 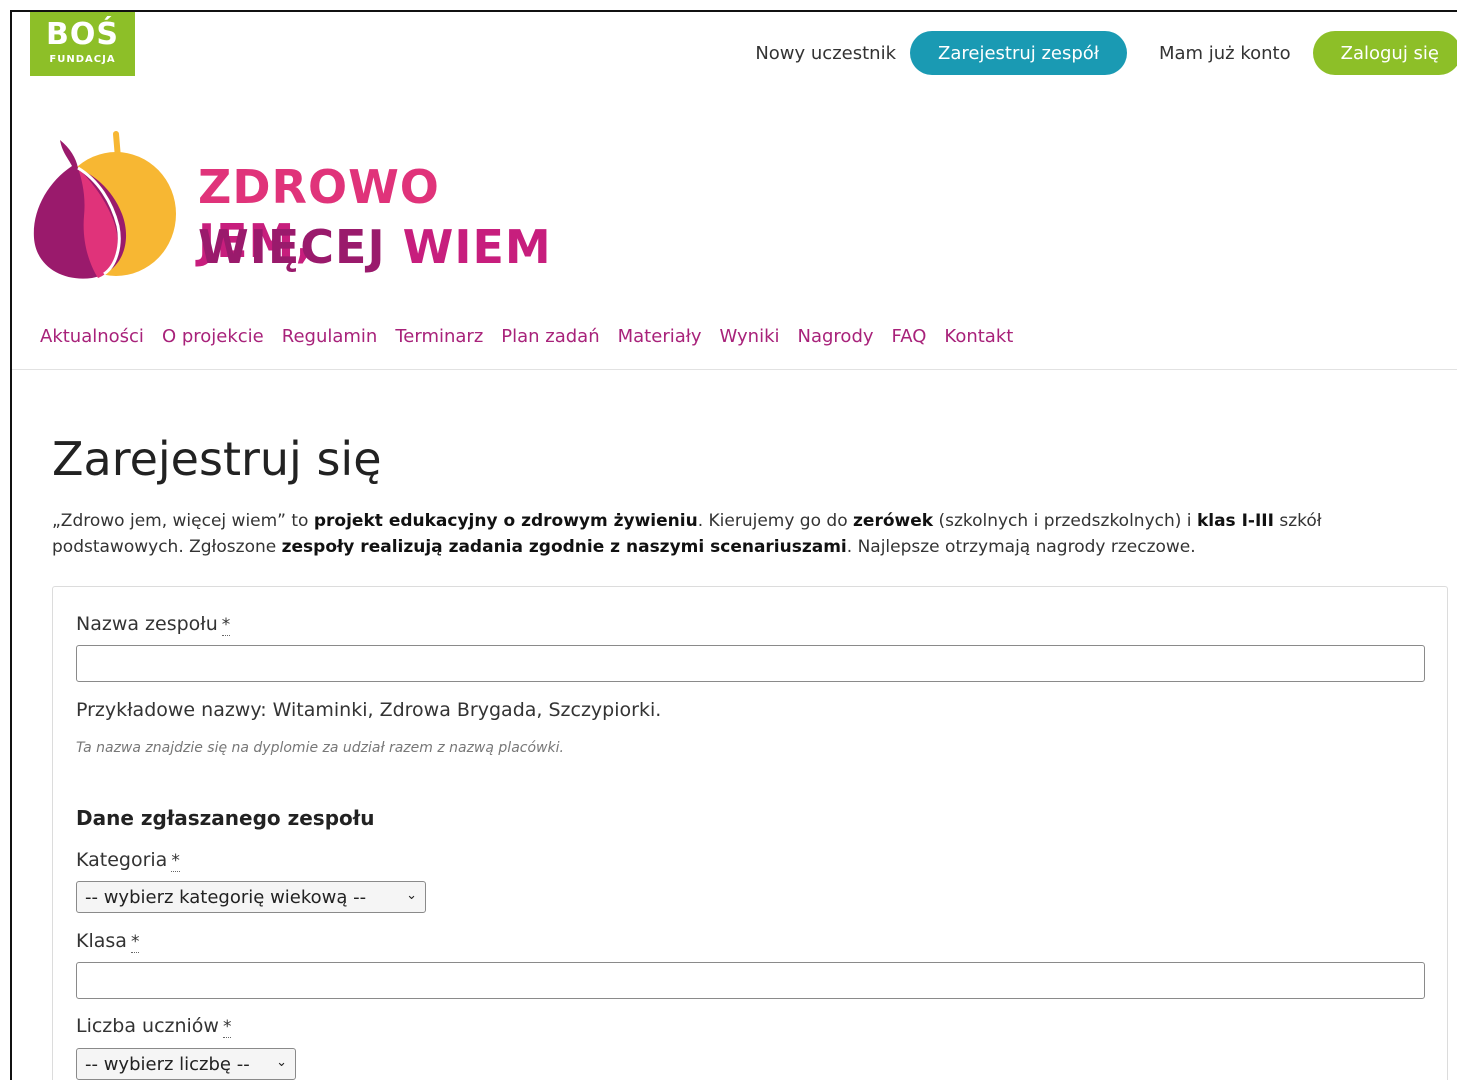 I want to click on team-data-section-title: Dane zgłaszanego zespołu, so click(x=225, y=818).